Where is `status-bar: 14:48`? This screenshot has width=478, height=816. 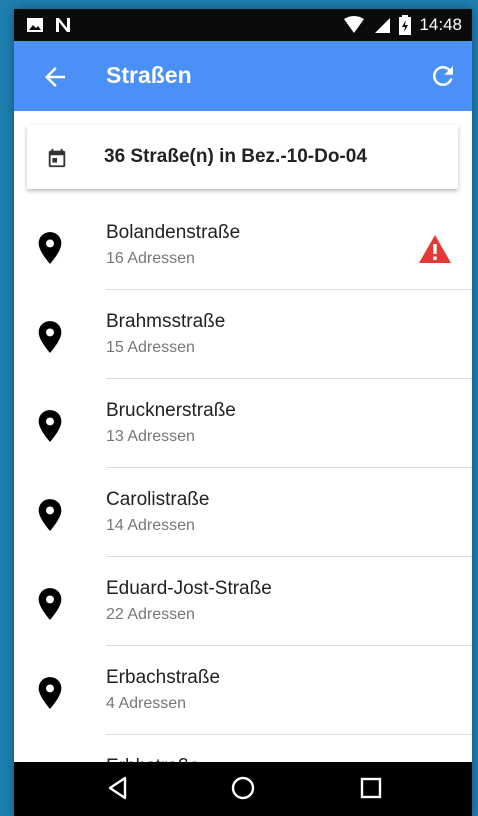
status-bar: 14:48 is located at coordinates (243, 25).